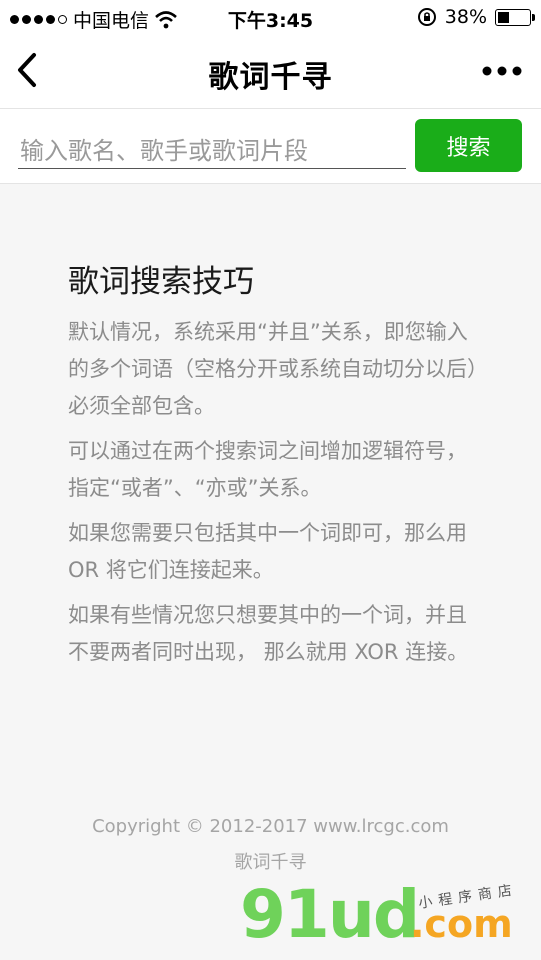 This screenshot has height=960, width=541. I want to click on tips-title: 歌词搜索技巧, so click(161, 282).